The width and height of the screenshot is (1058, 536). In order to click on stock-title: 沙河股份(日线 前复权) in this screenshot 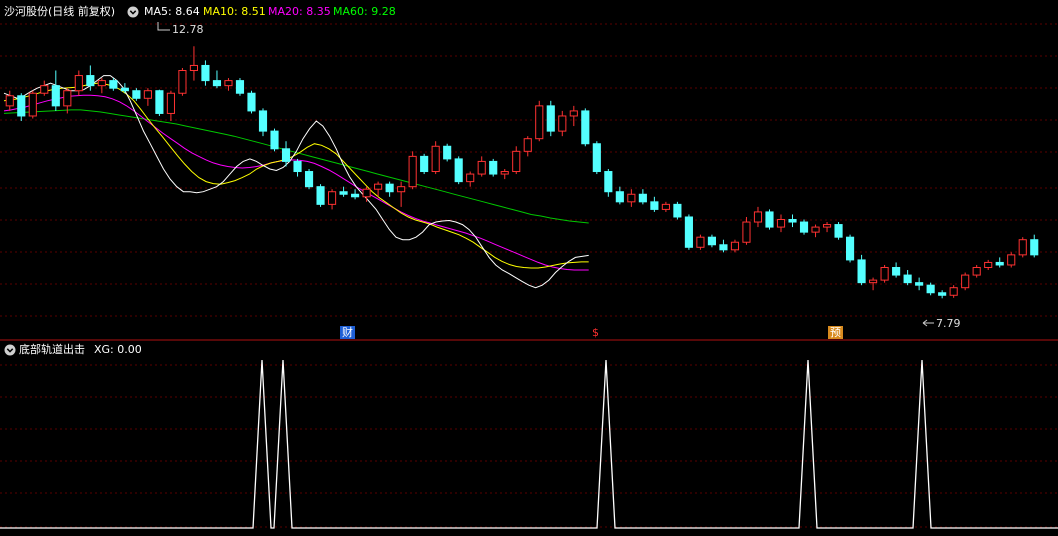, I will do `click(60, 11)`.